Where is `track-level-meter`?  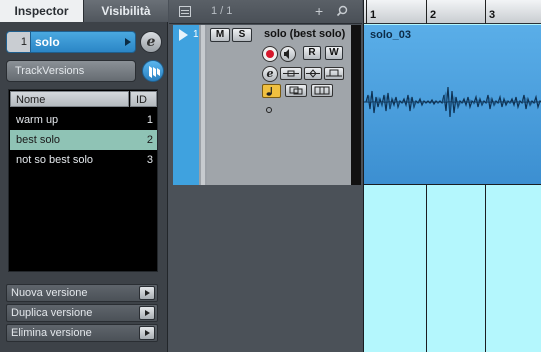
track-level-meter is located at coordinates (356, 105).